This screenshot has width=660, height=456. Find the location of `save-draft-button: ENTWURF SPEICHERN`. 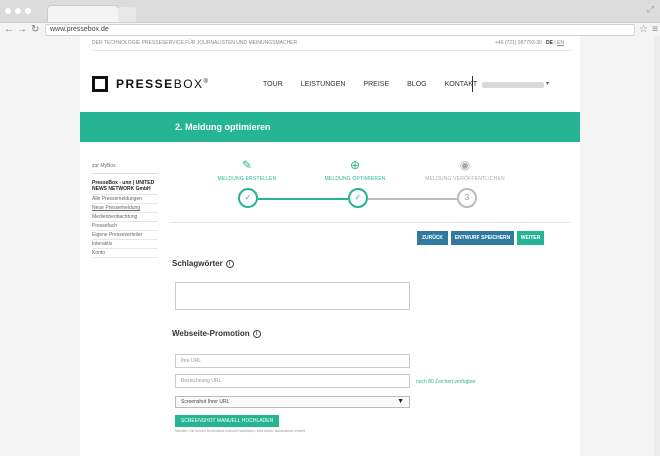

save-draft-button: ENTWURF SPEICHERN is located at coordinates (482, 238).